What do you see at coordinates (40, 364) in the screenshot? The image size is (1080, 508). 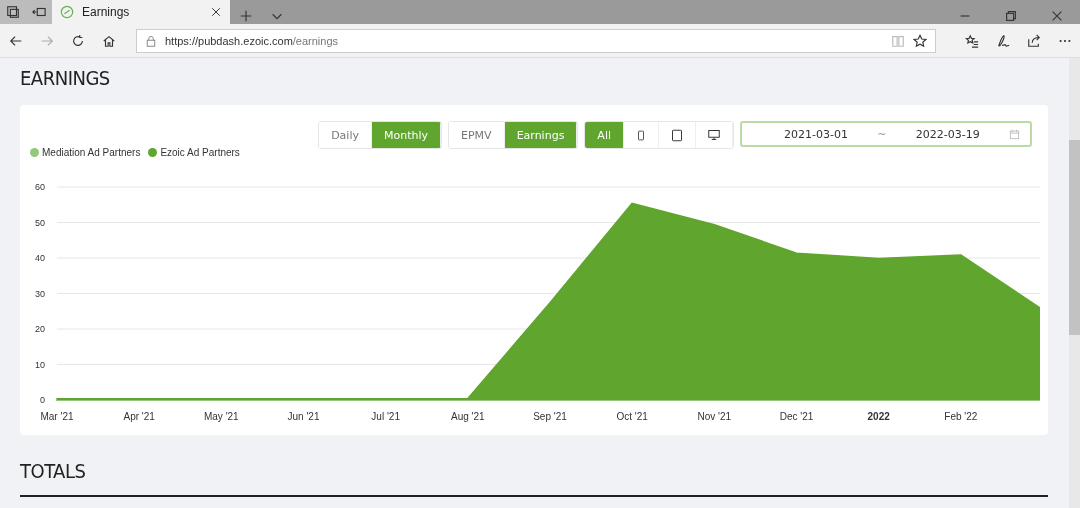 I see `y-tick-label: 10` at bounding box center [40, 364].